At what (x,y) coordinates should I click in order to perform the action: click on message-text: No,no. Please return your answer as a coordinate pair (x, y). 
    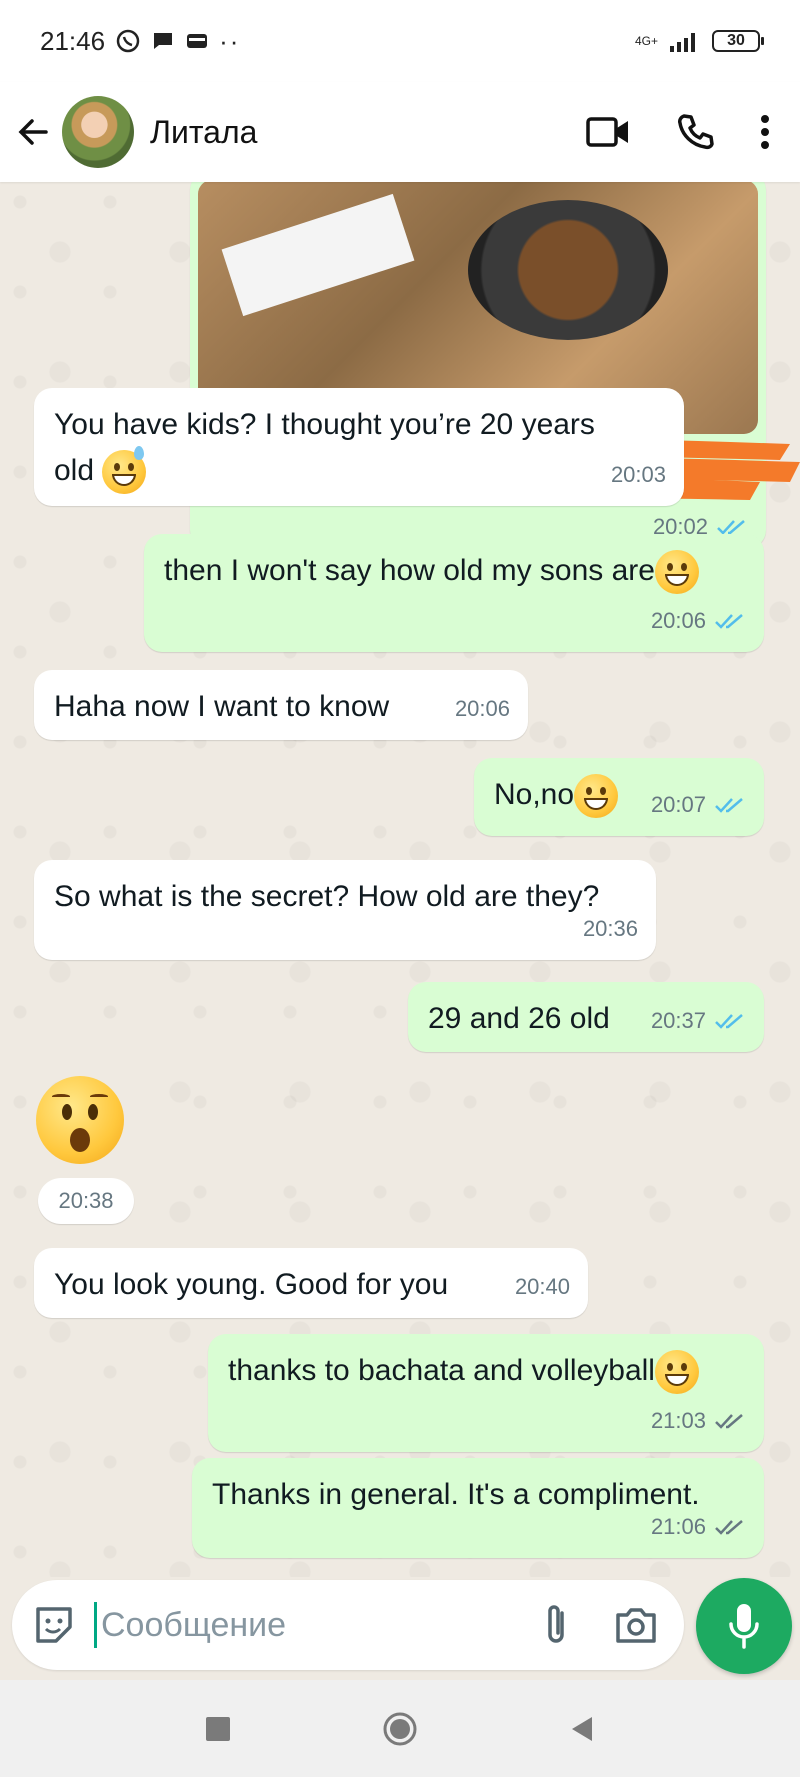
    Looking at the image, I should click on (534, 794).